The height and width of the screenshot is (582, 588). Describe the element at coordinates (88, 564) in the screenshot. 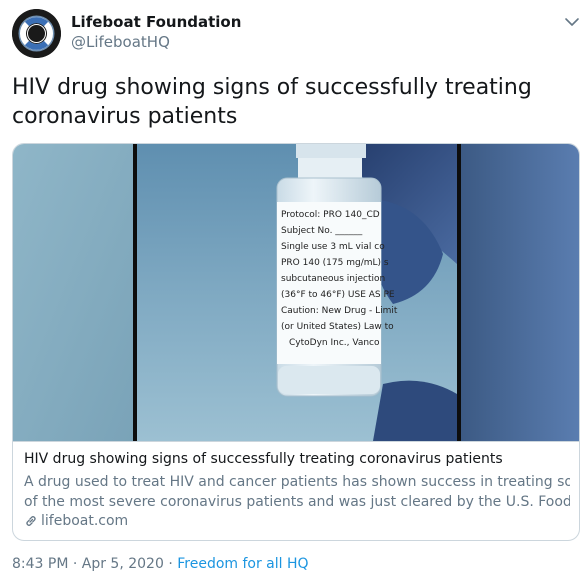

I see `tweet-timestamp: 8:43 PM · Apr 5, 2020` at that location.